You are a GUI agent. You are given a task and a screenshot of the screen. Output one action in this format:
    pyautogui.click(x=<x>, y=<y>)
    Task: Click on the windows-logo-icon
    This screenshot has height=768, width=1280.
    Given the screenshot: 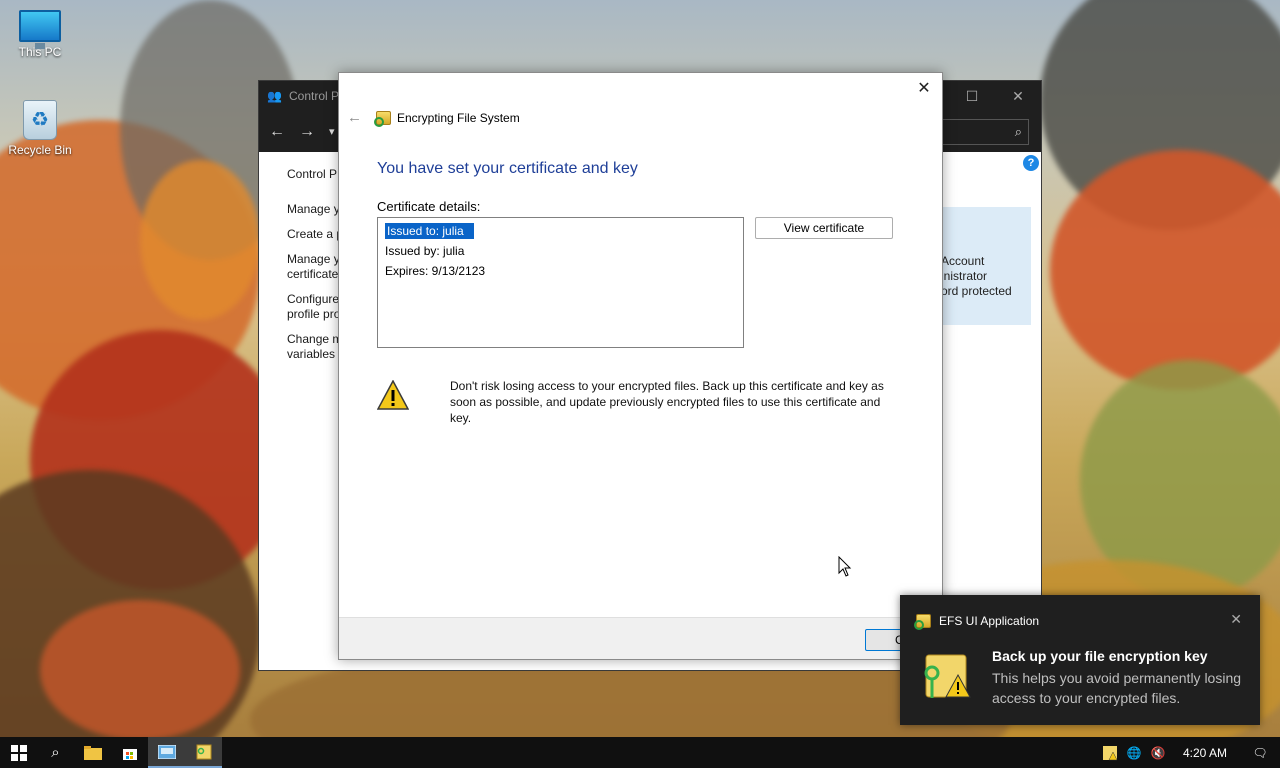 What is the action you would take?
    pyautogui.click(x=18, y=752)
    